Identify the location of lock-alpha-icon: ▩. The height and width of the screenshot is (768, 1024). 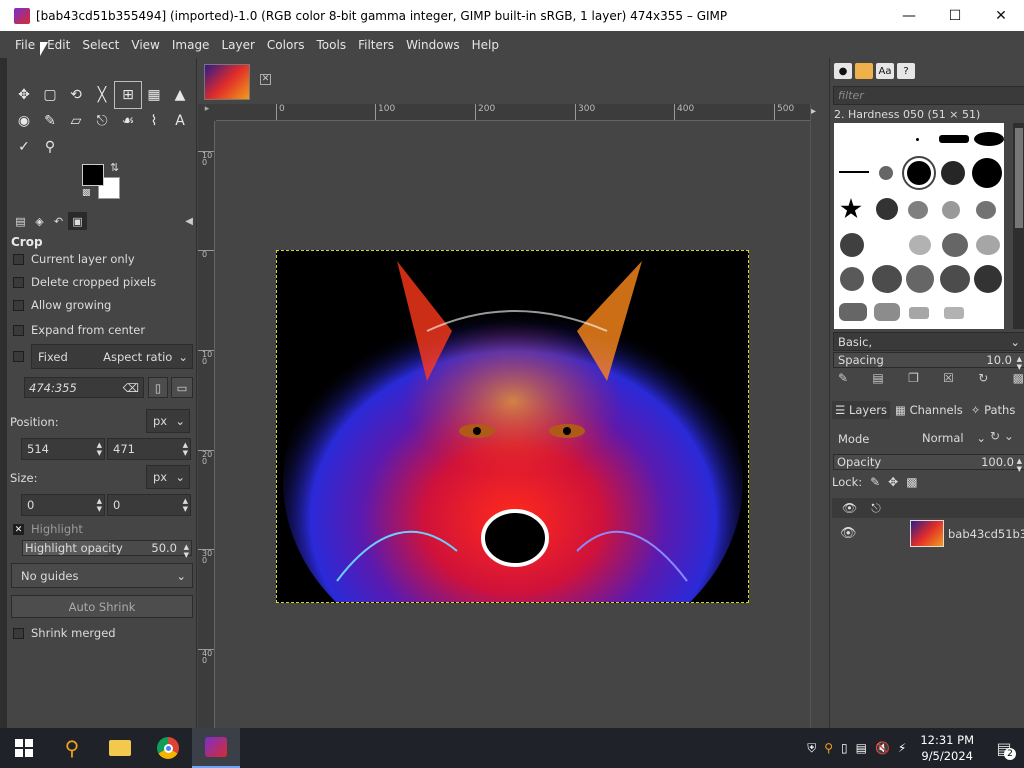
(911, 482).